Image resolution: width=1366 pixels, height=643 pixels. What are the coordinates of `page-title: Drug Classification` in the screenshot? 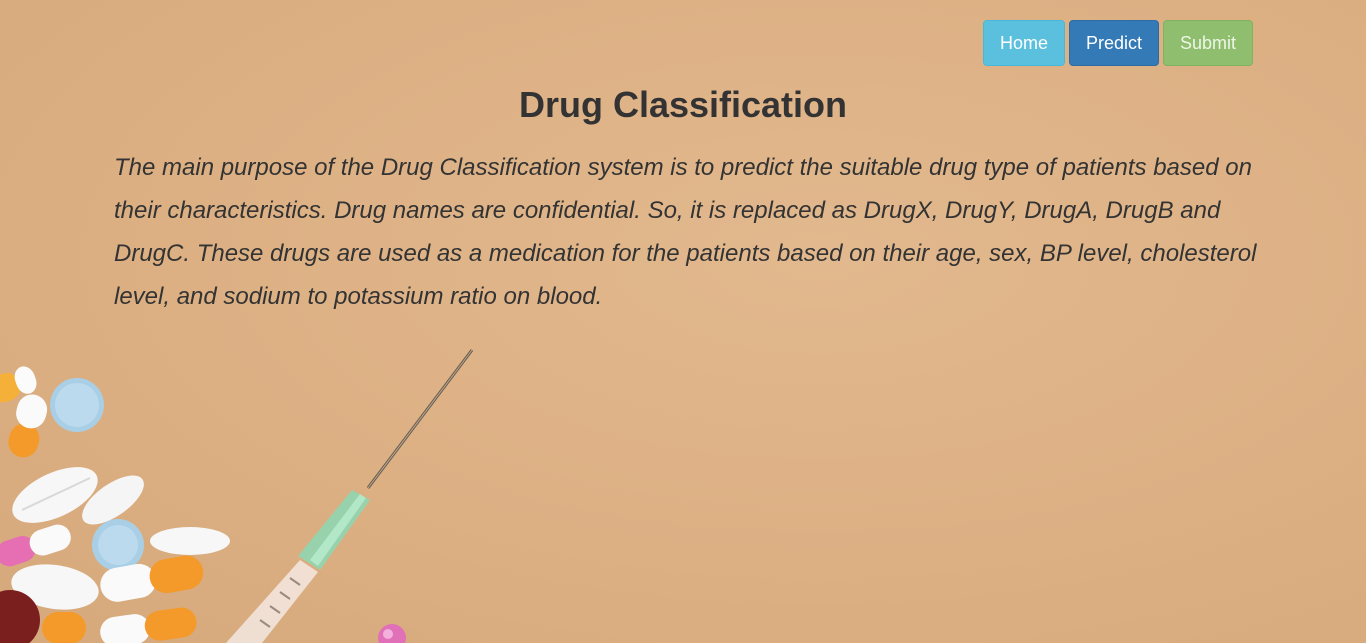 It's located at (683, 104).